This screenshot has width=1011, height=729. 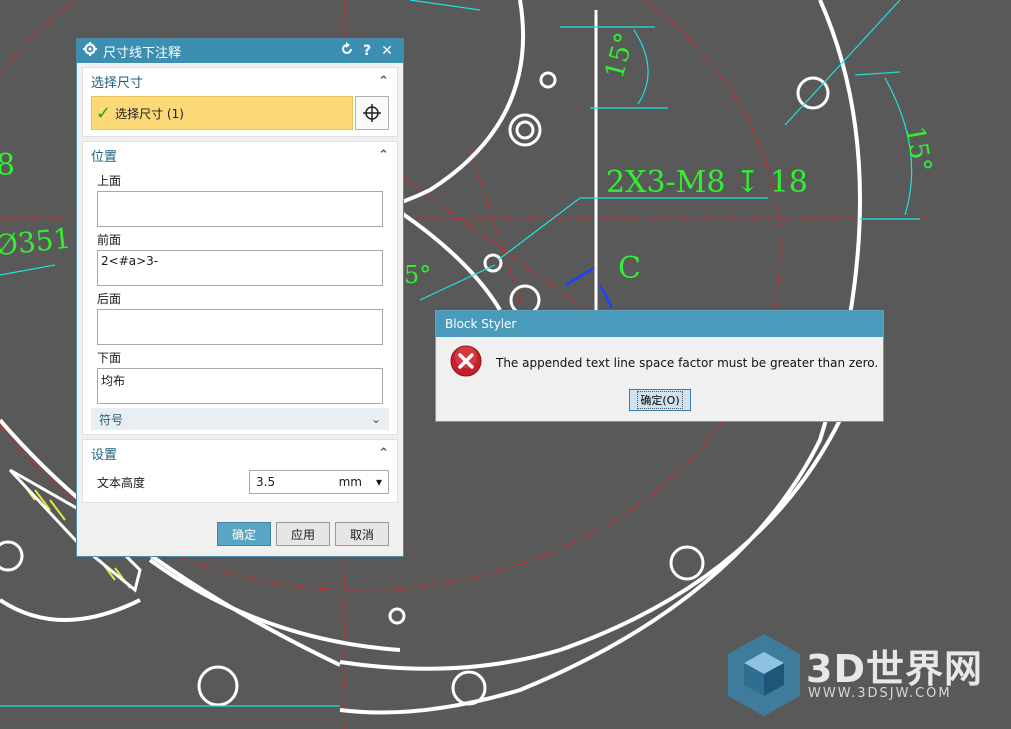 What do you see at coordinates (109, 358) in the screenshot?
I see `below-label: 下面` at bounding box center [109, 358].